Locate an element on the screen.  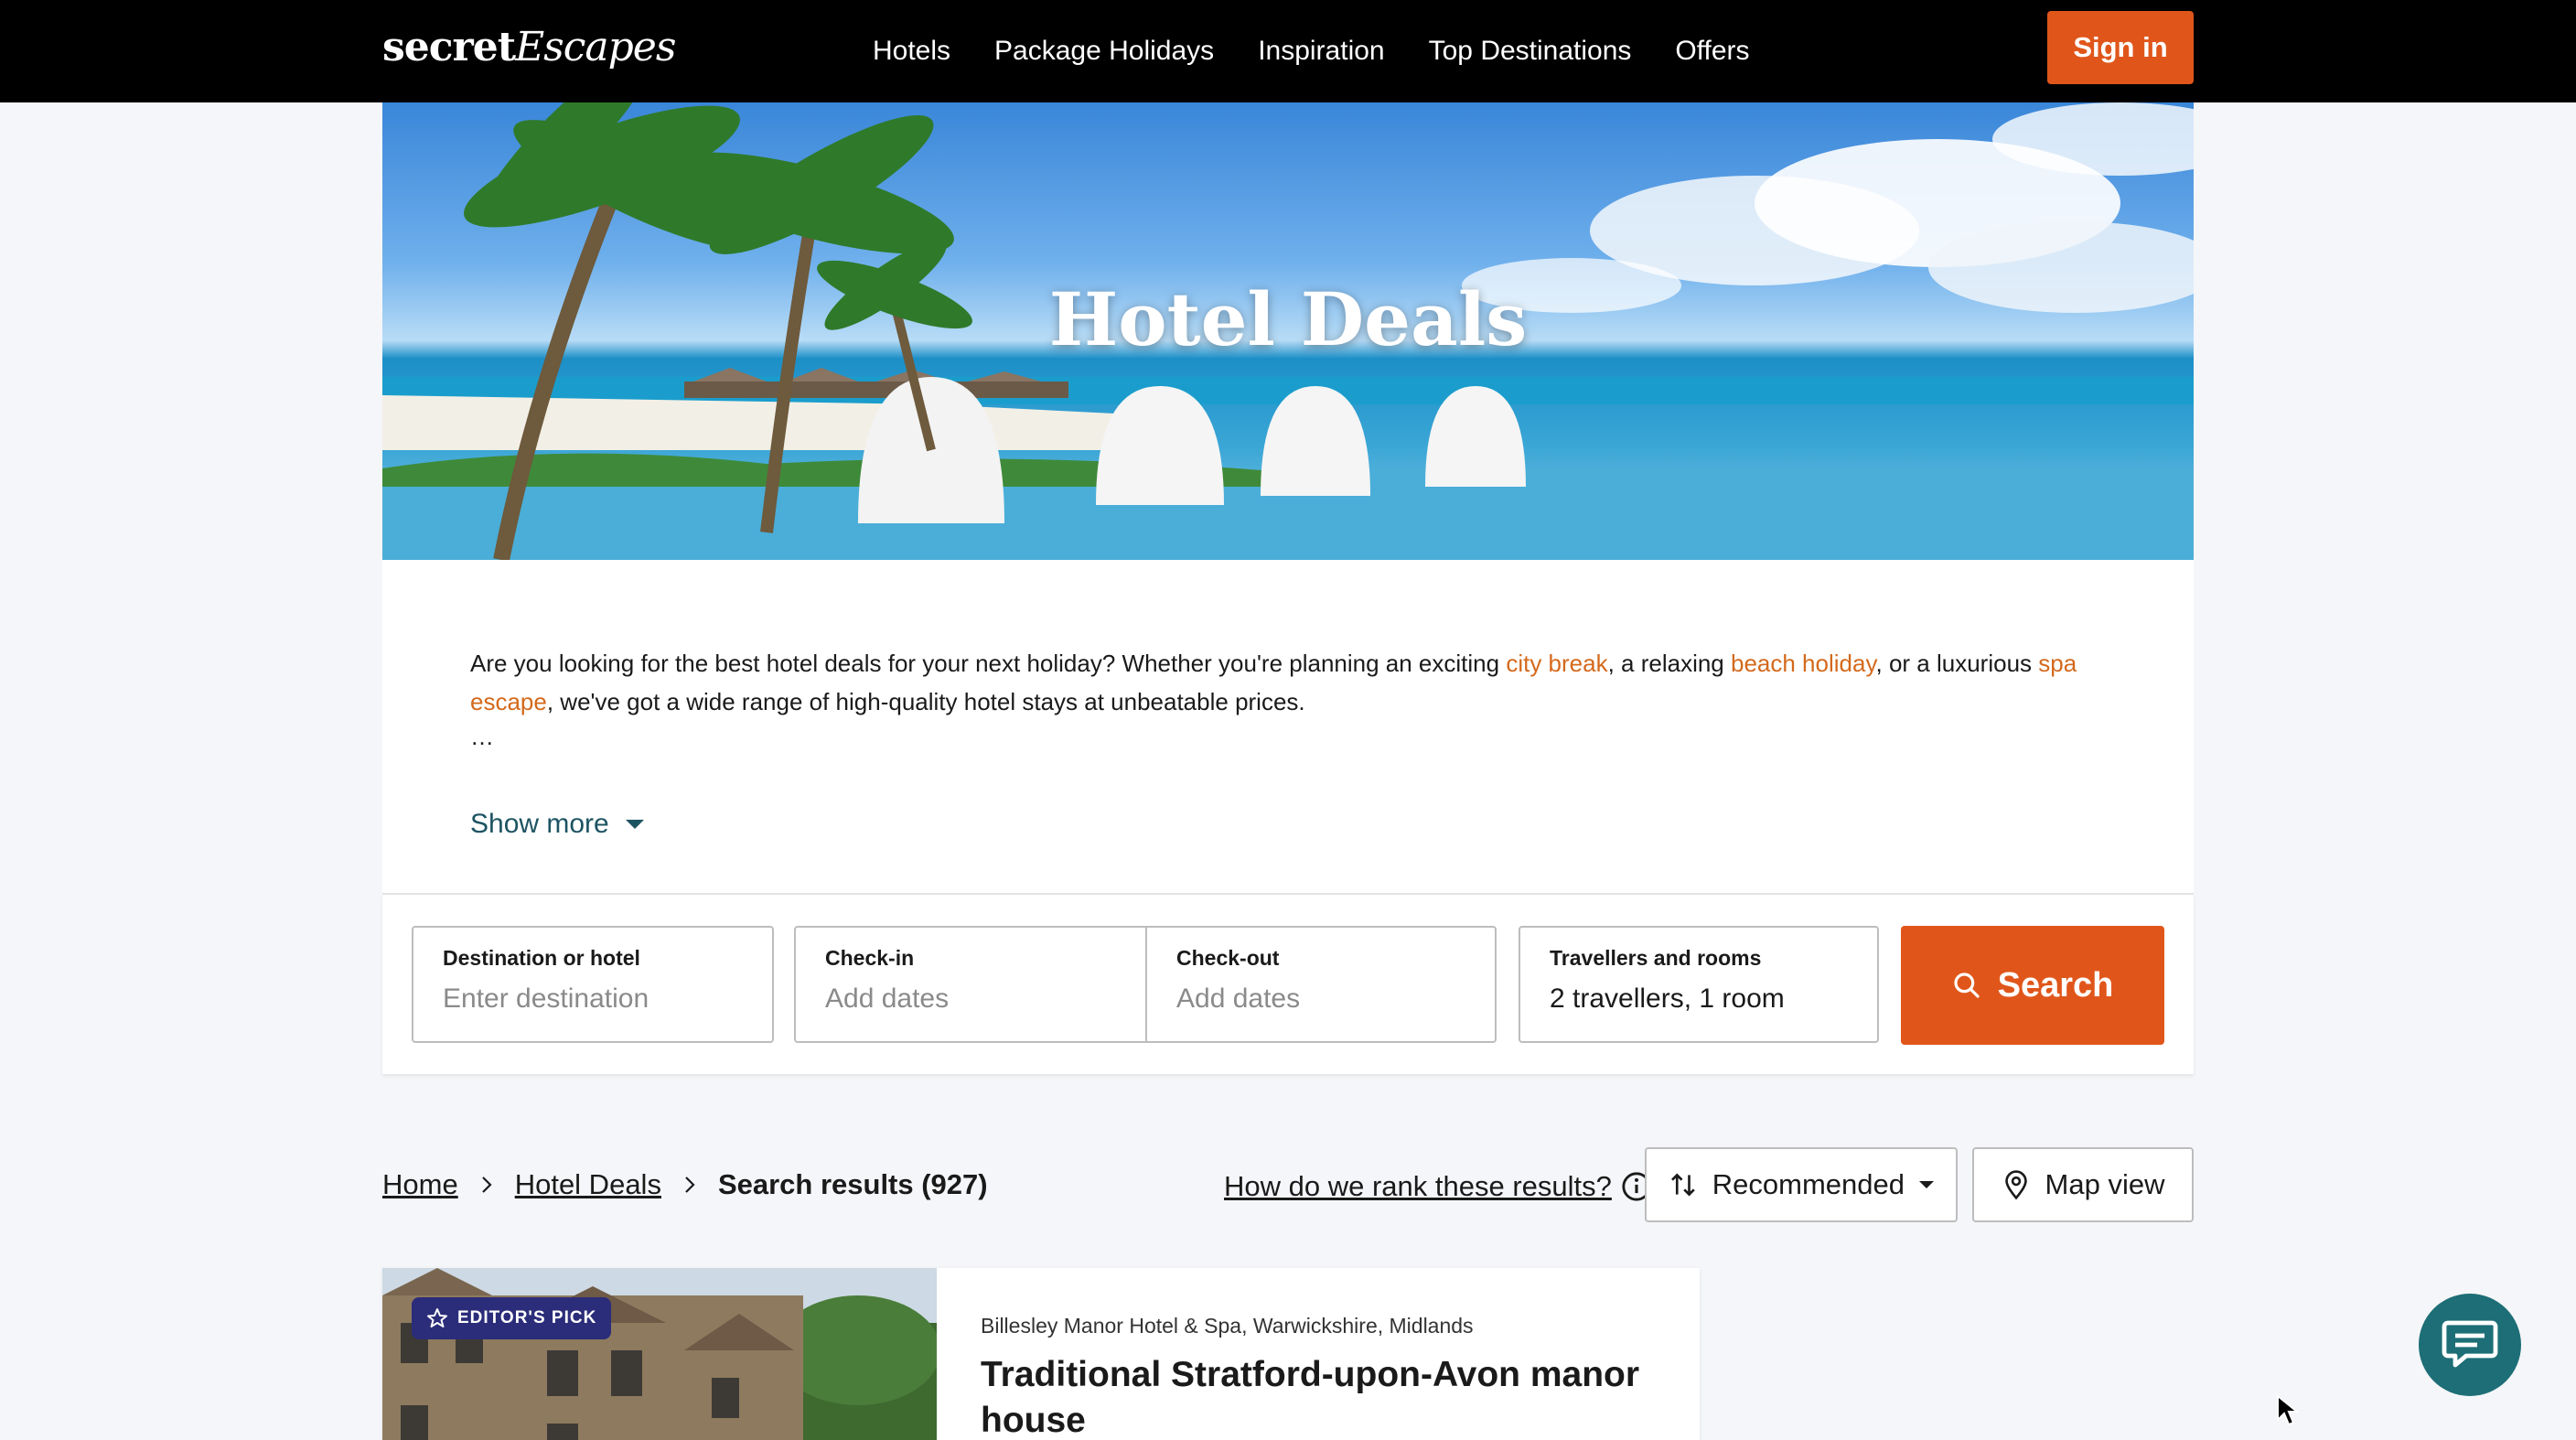
nav-hotels: Hotels is located at coordinates (912, 51).